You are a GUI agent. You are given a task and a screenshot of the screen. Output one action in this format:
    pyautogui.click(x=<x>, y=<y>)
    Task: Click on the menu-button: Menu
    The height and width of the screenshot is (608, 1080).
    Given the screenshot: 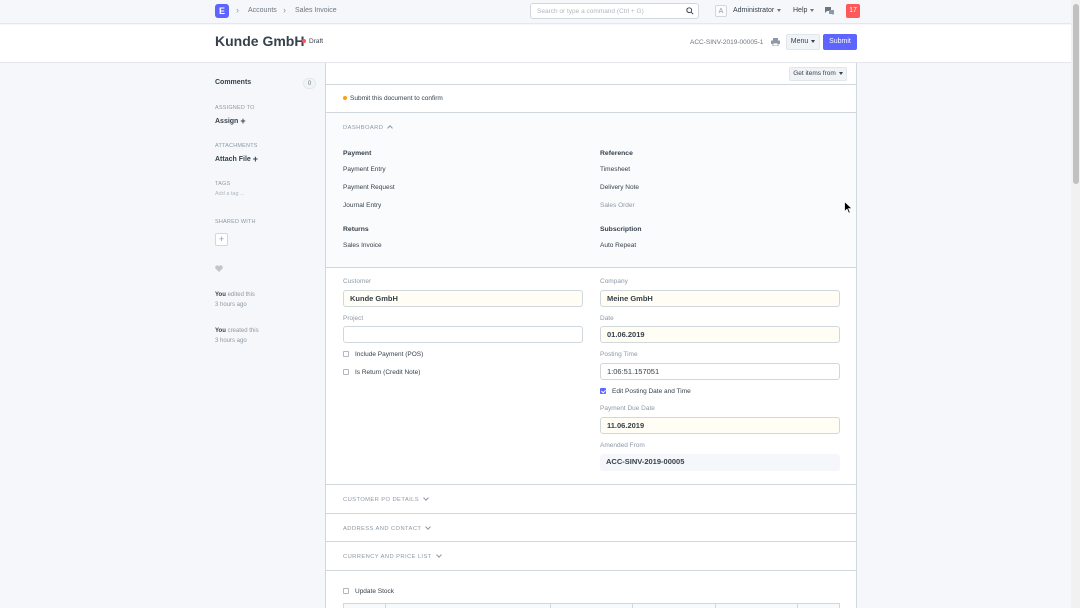 What is the action you would take?
    pyautogui.click(x=803, y=42)
    